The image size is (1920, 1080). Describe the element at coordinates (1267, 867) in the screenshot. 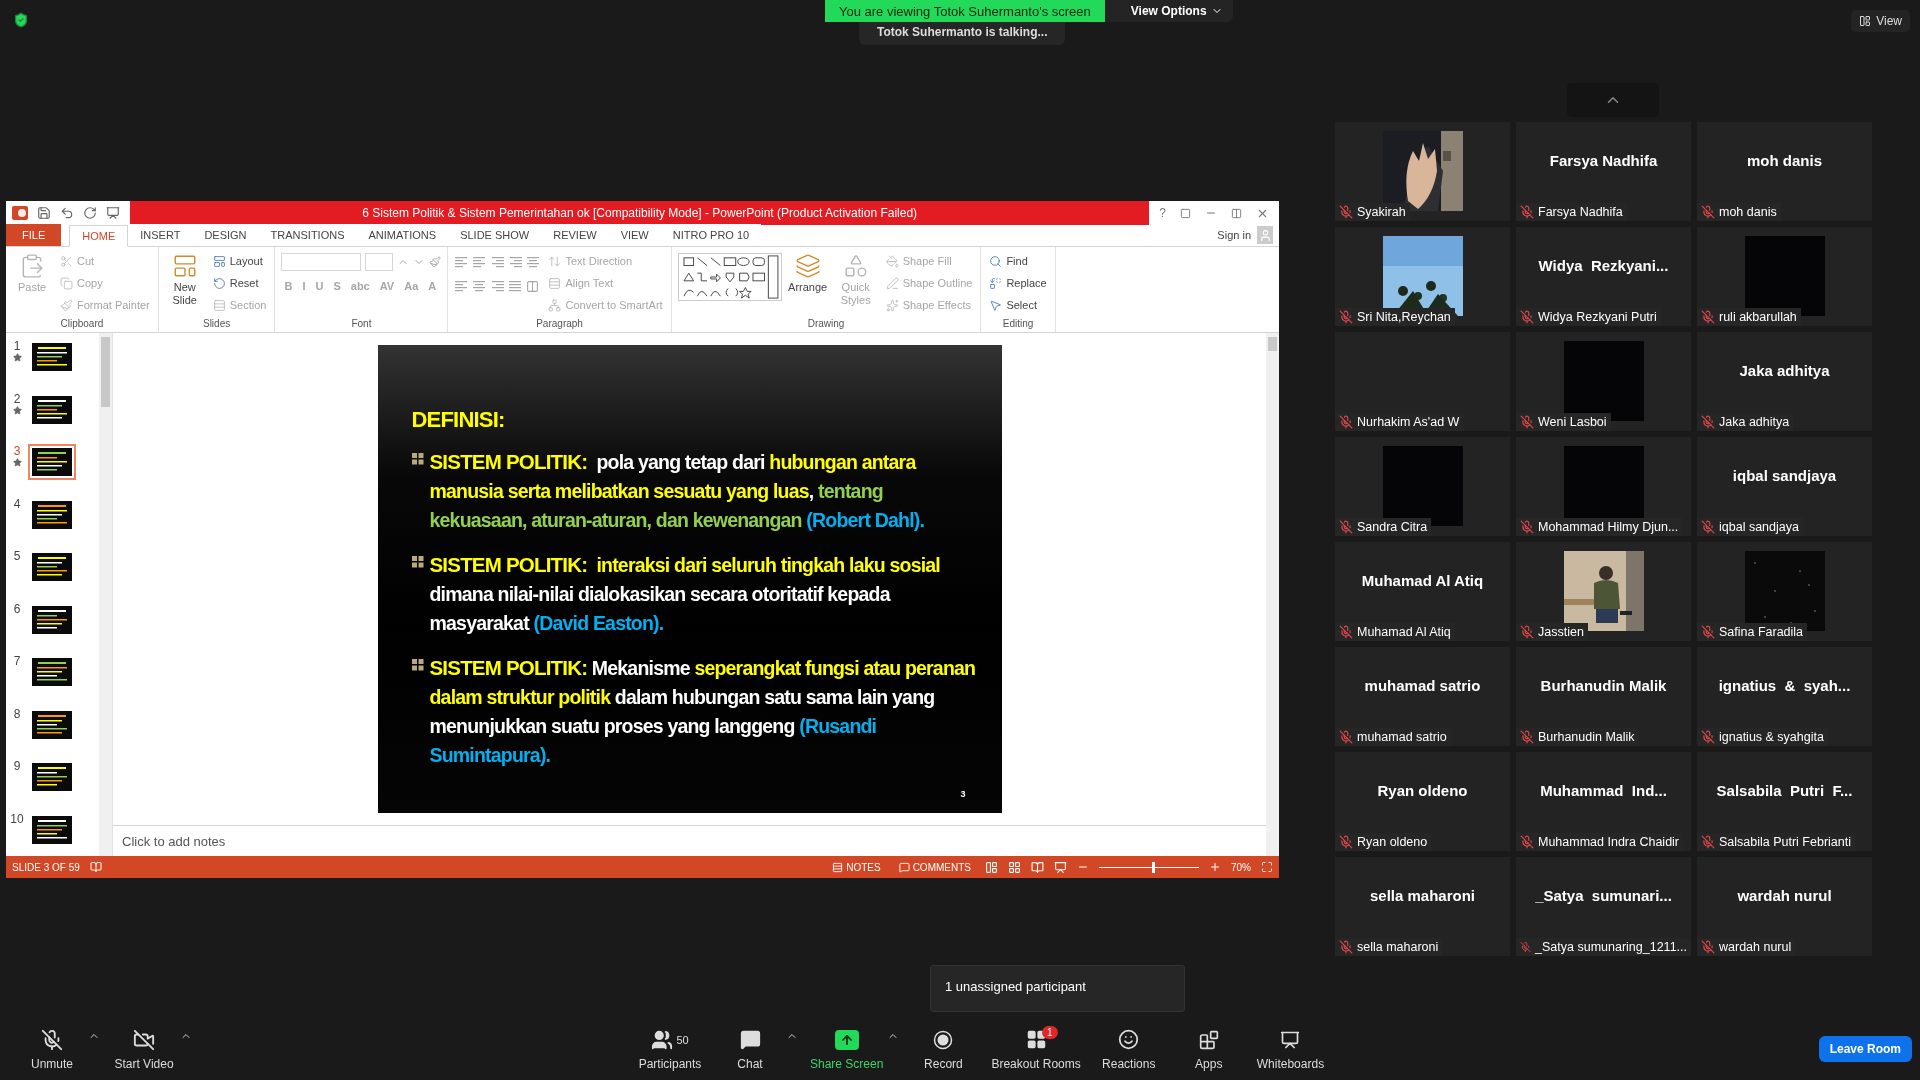

I see `fit-icon` at that location.